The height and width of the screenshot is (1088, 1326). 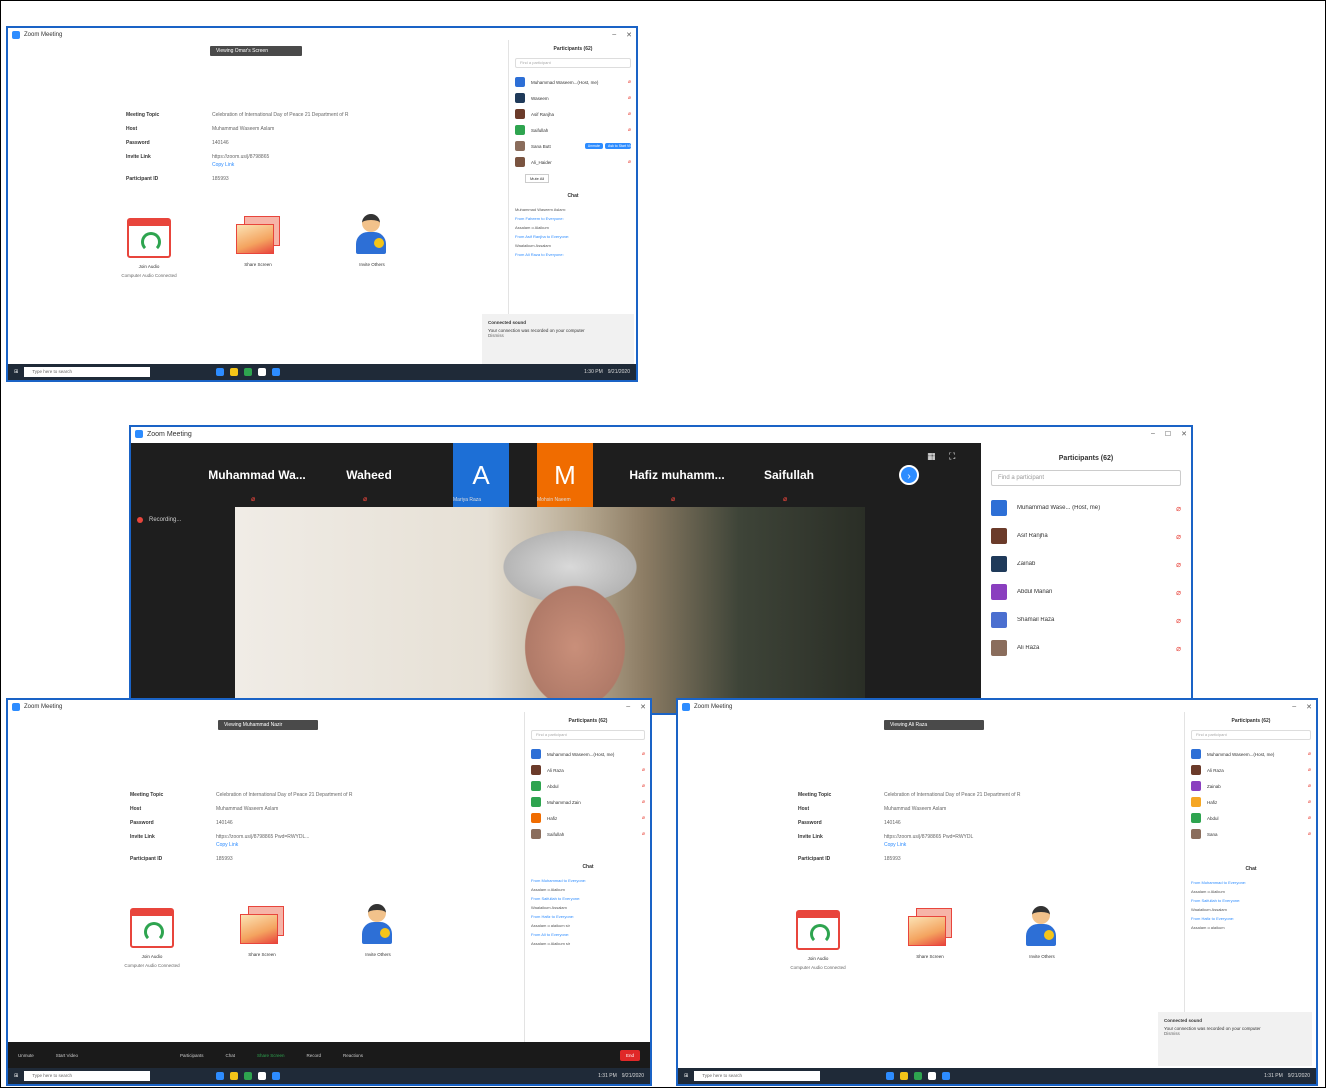 What do you see at coordinates (587, 802) in the screenshot?
I see `participant-row: Muhammad Zain ⌀` at bounding box center [587, 802].